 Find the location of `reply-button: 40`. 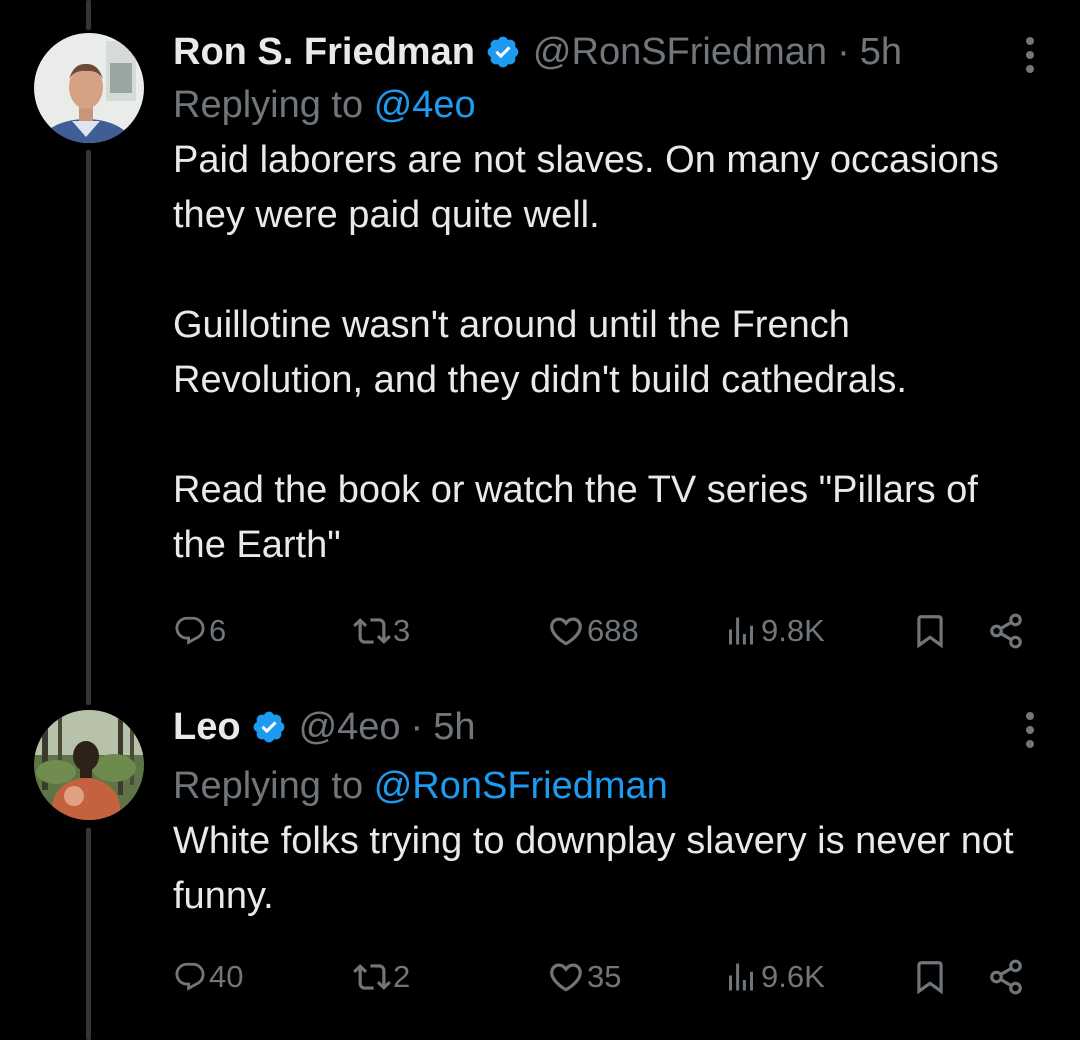

reply-button: 40 is located at coordinates (208, 977).